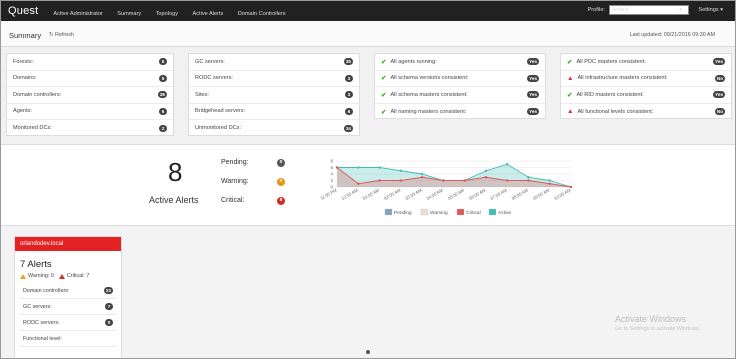  I want to click on panel-row: Monitored DCs: 2, so click(90, 128).